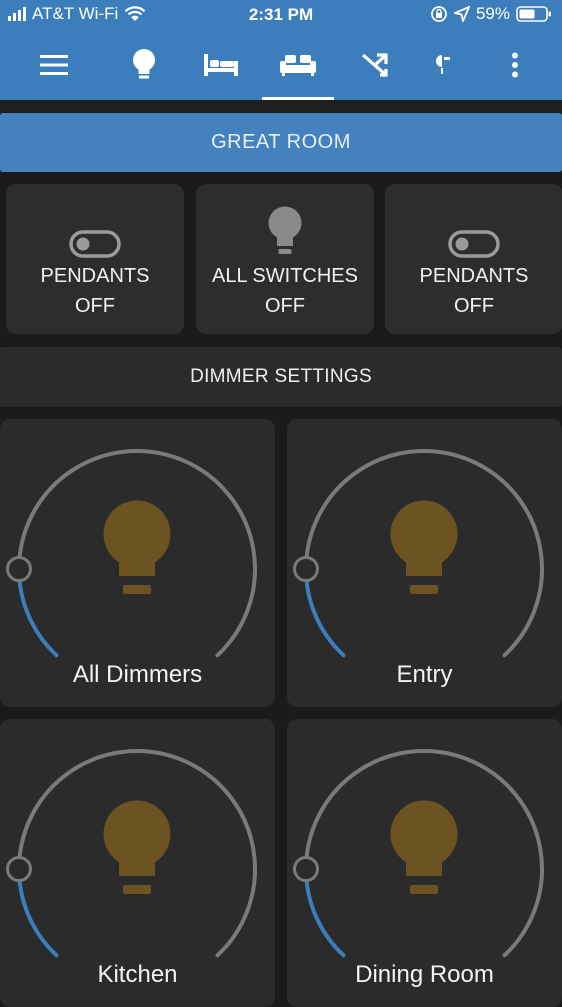  Describe the element at coordinates (375, 65) in the screenshot. I see `shuffle-icon` at that location.